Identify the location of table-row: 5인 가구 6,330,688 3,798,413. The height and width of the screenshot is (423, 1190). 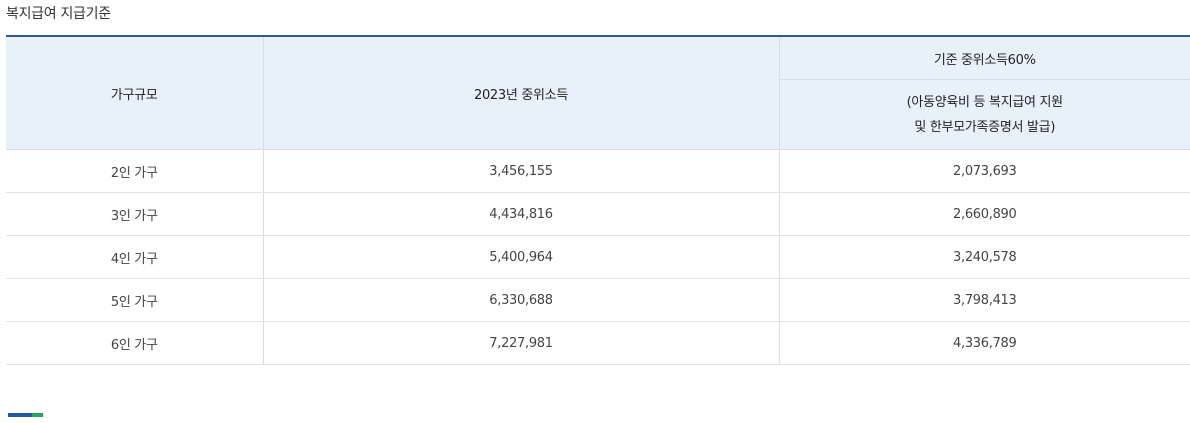
(598, 300).